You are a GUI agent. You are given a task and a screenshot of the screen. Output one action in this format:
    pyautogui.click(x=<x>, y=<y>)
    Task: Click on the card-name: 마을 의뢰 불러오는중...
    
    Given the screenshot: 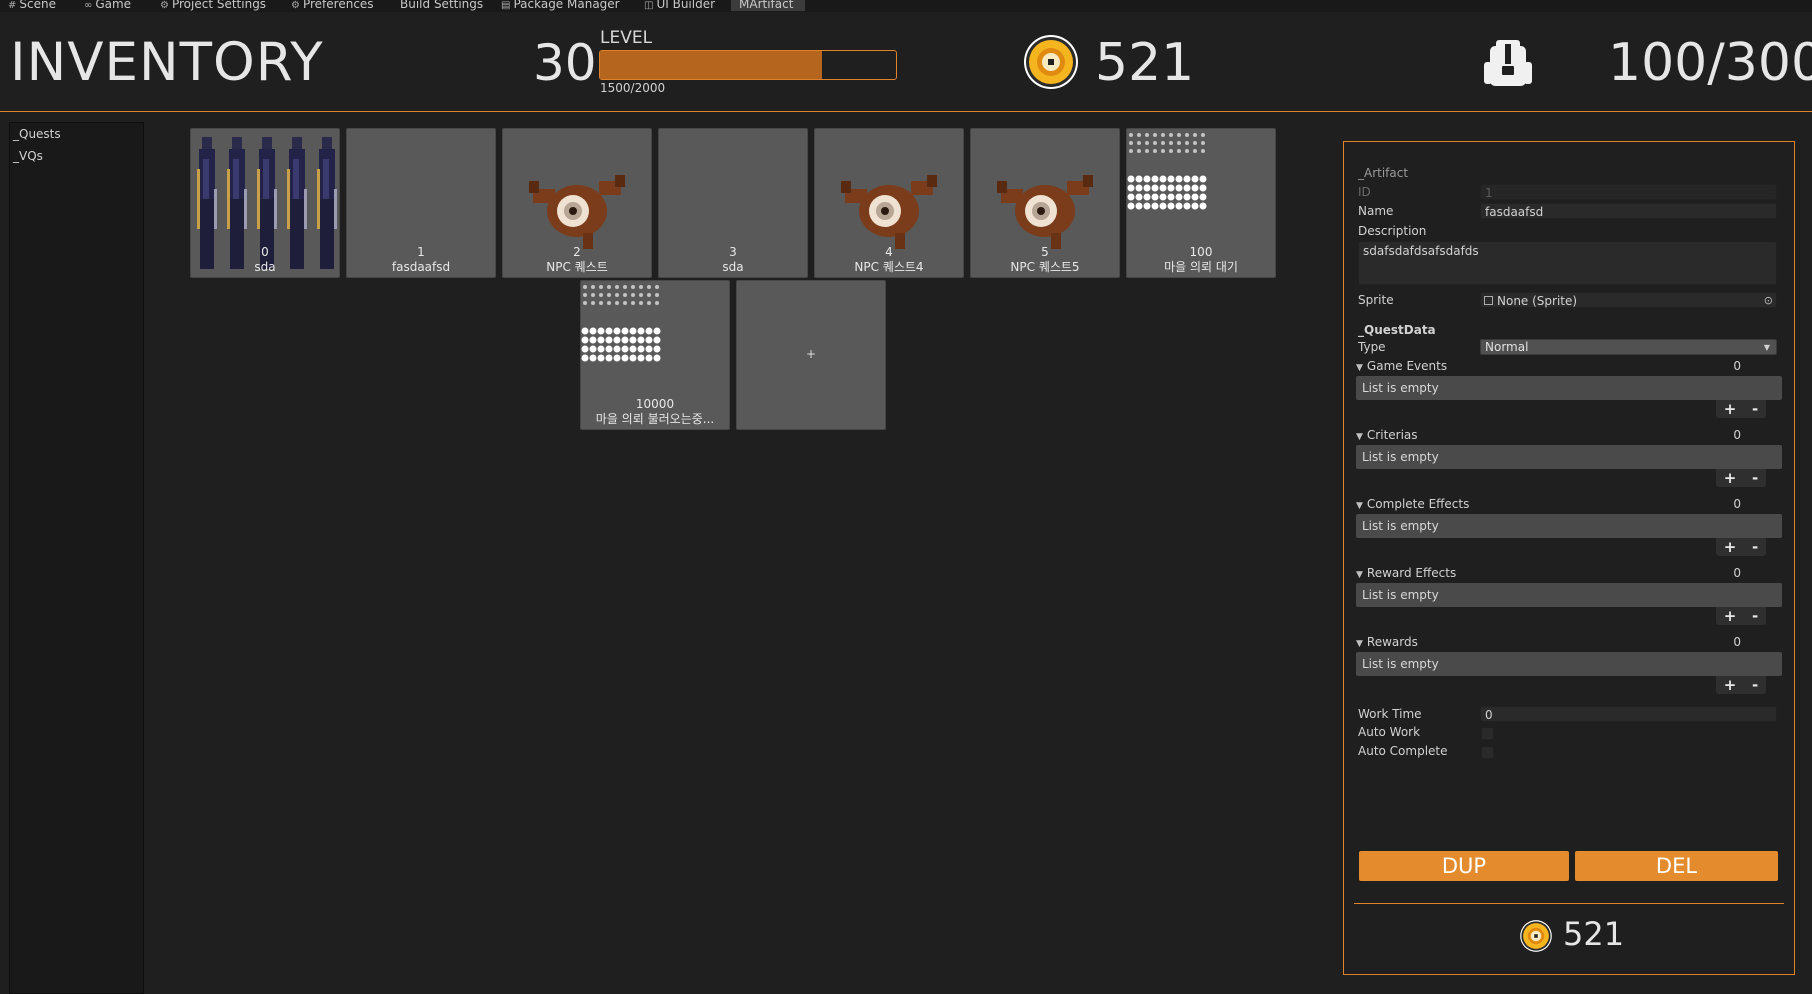 What is the action you would take?
    pyautogui.click(x=655, y=419)
    